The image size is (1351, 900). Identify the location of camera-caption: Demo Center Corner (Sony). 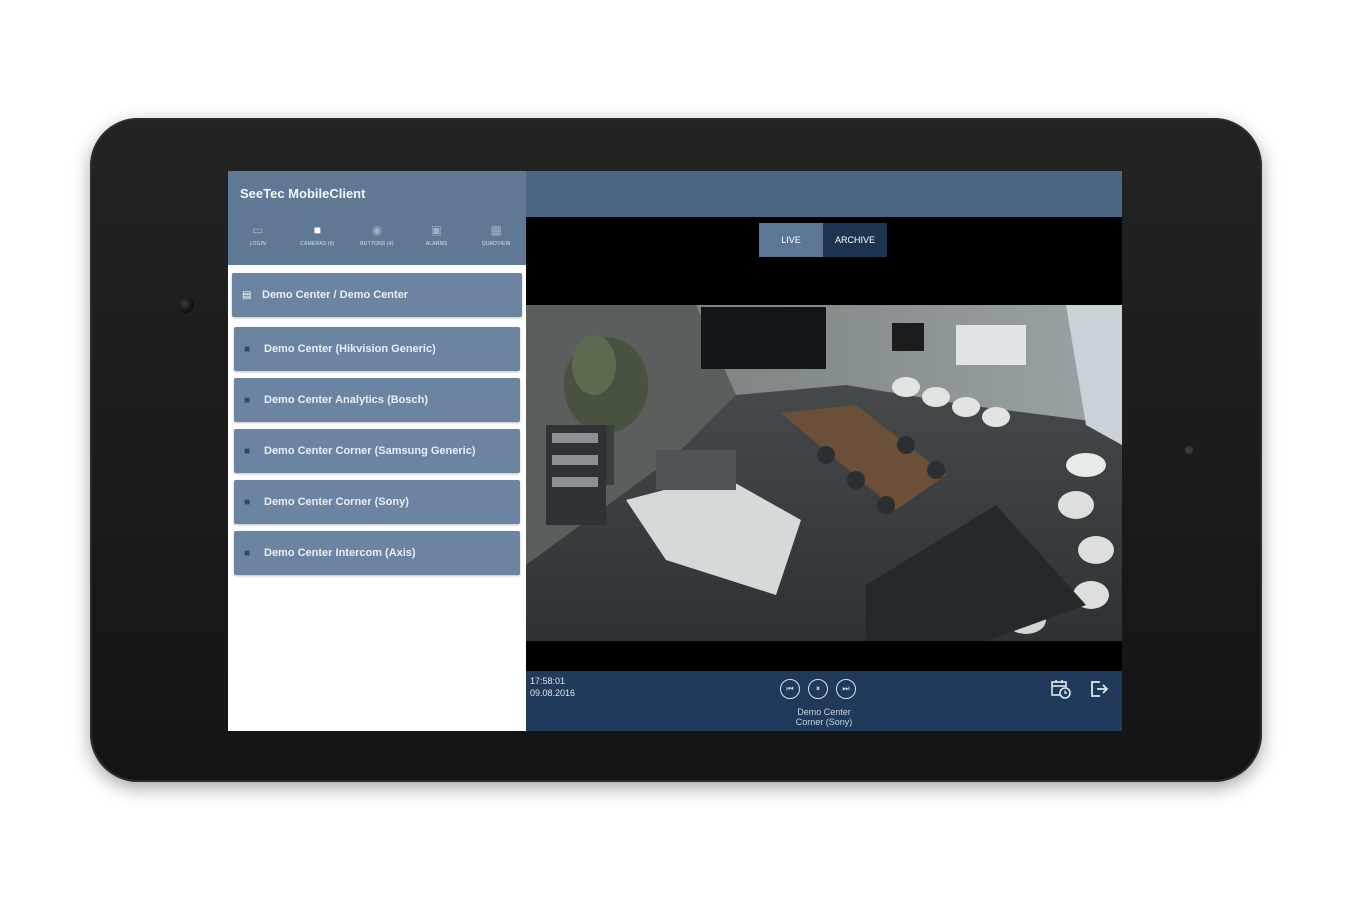
(824, 717).